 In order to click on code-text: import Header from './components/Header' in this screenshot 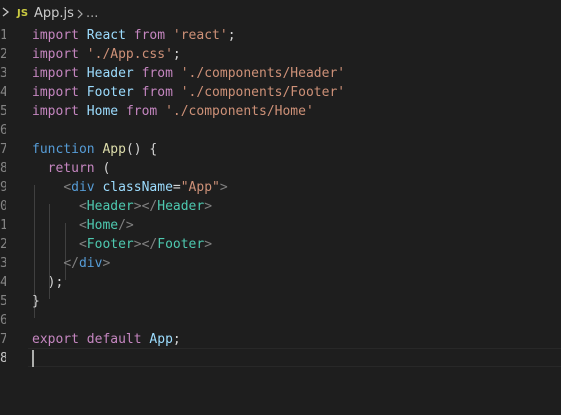, I will do `click(188, 73)`.